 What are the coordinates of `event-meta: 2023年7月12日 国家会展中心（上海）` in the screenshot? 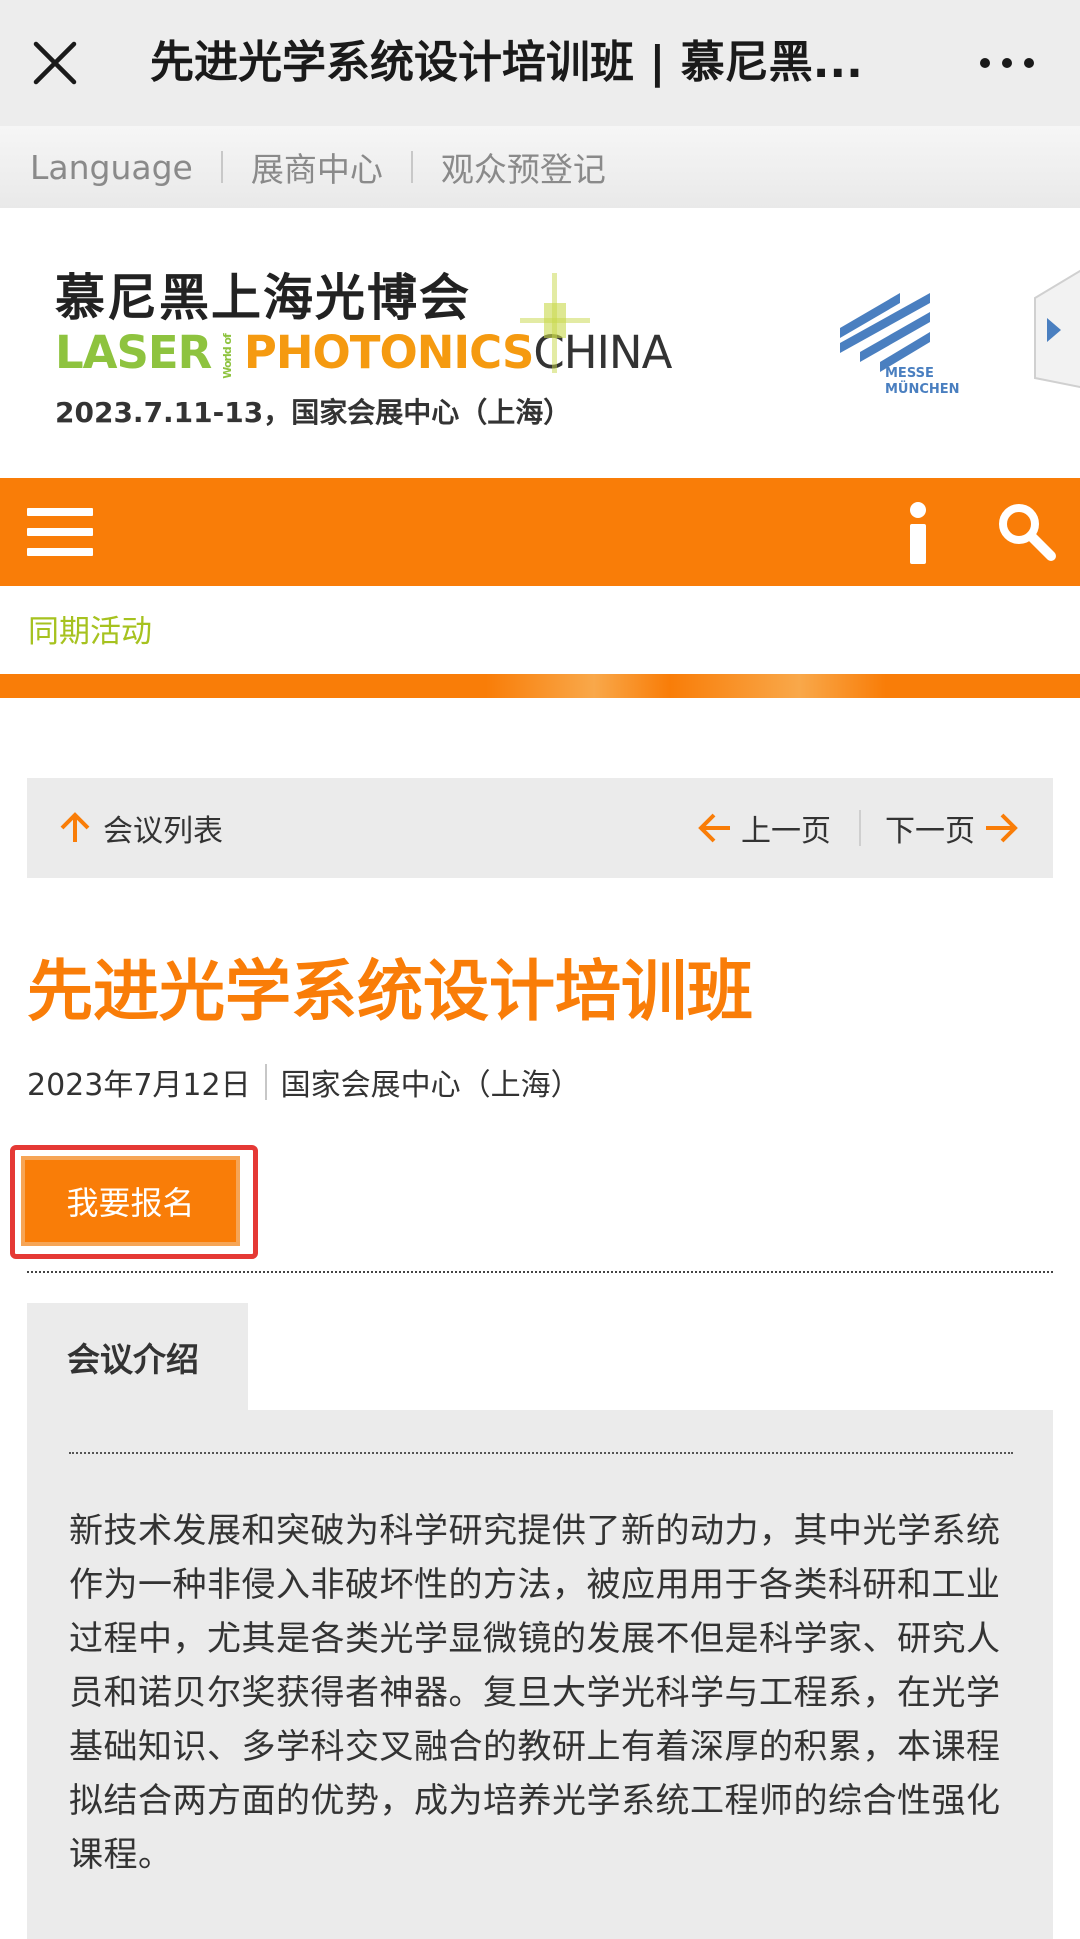 It's located at (304, 1082).